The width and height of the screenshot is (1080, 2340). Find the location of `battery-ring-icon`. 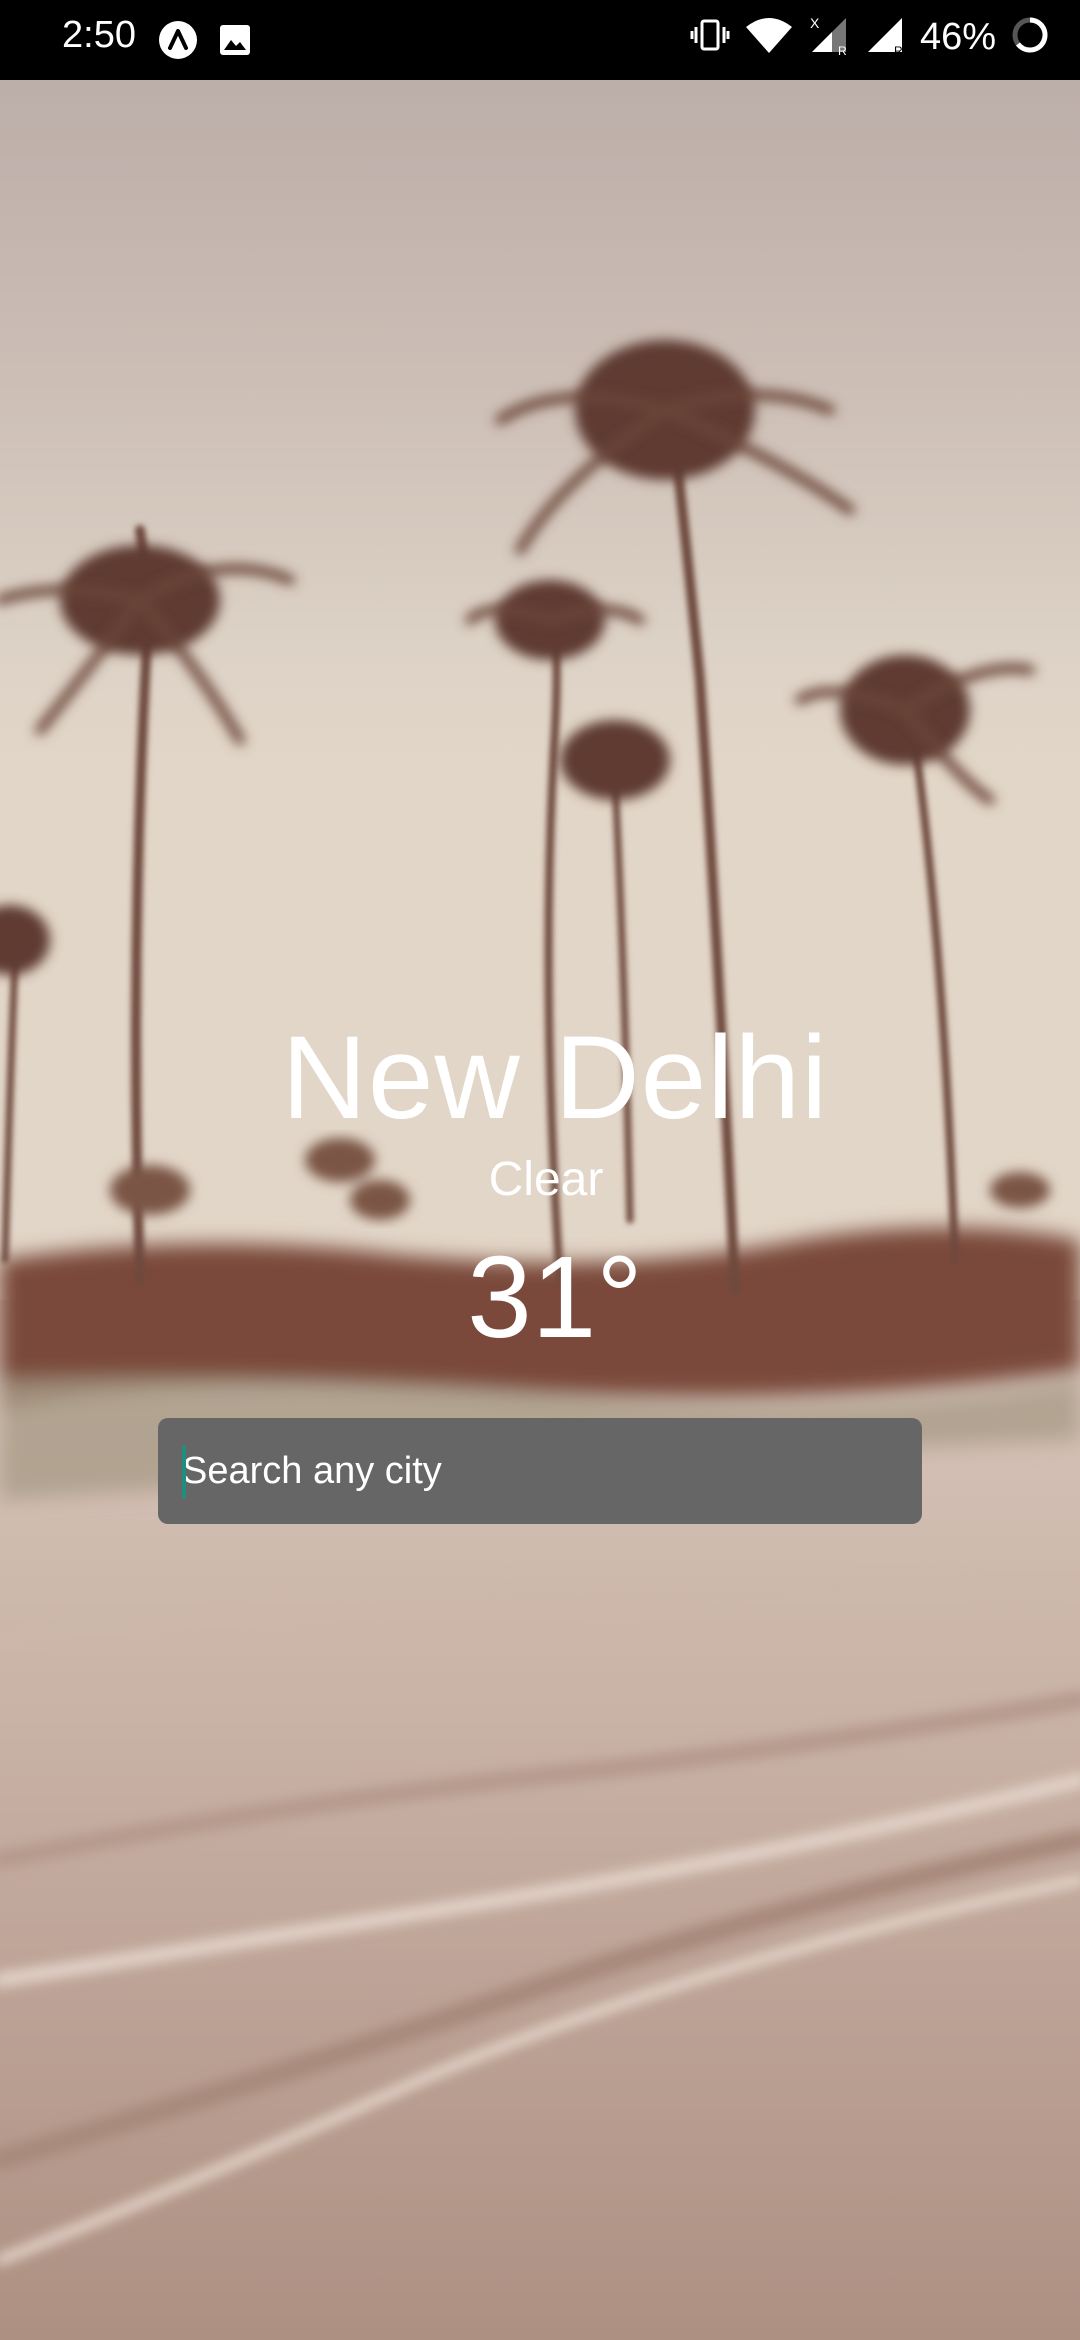

battery-ring-icon is located at coordinates (1030, 37).